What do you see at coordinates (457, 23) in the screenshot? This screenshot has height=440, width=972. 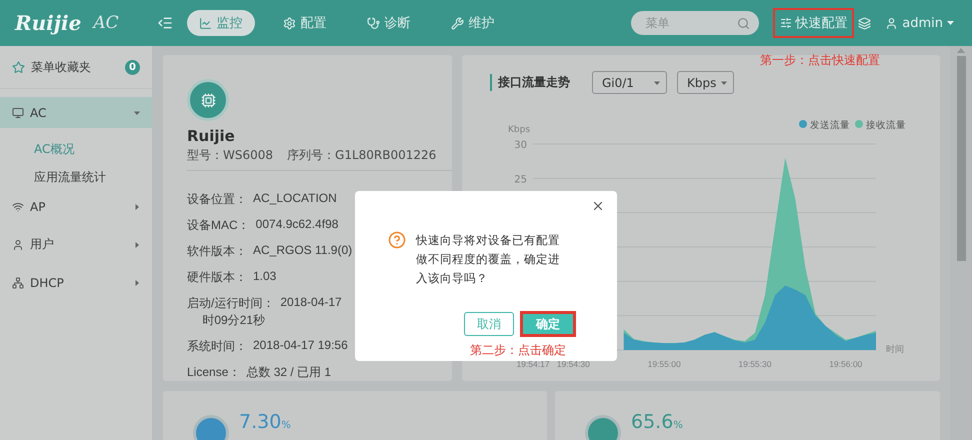 I see `wrench-icon` at bounding box center [457, 23].